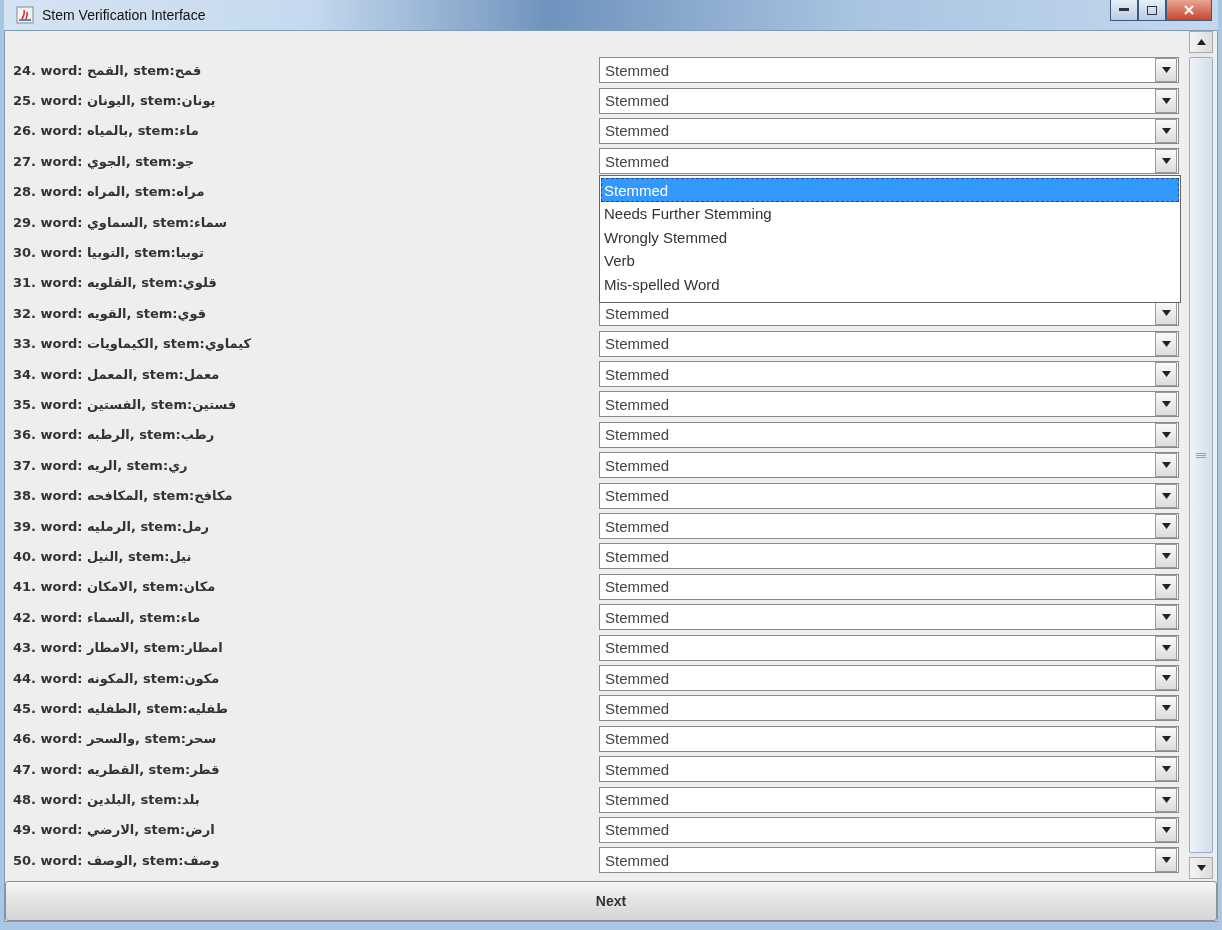  What do you see at coordinates (890, 260) in the screenshot?
I see `dropdown-option: Verb` at bounding box center [890, 260].